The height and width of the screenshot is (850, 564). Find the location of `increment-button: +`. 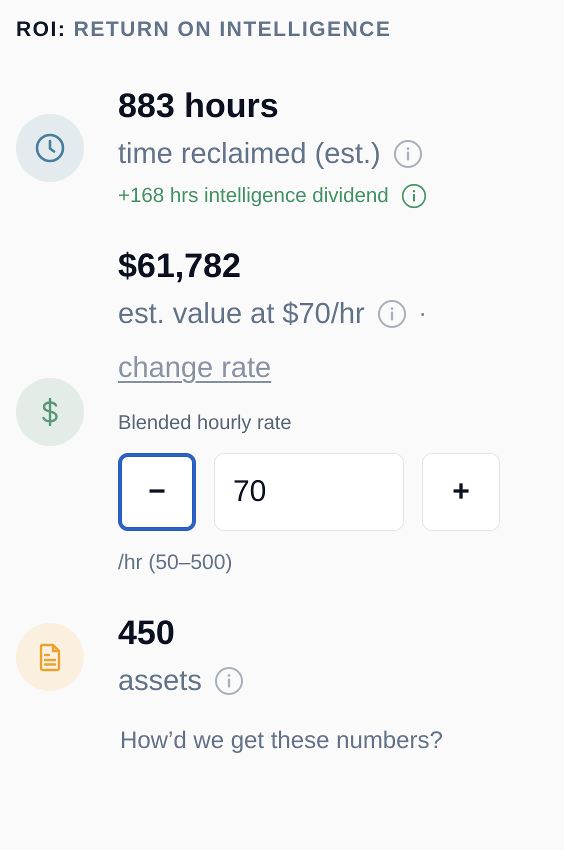

increment-button: + is located at coordinates (461, 492).